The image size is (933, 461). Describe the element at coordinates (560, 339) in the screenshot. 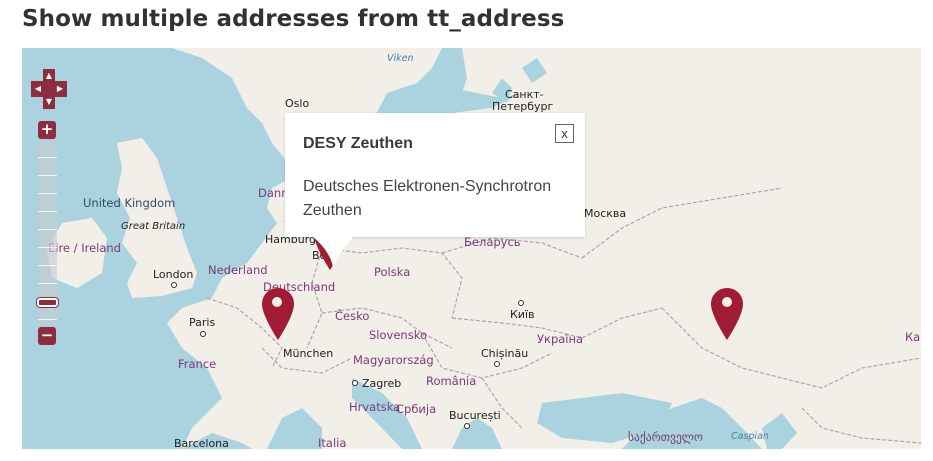

I see `label-ukraina: Україна` at that location.